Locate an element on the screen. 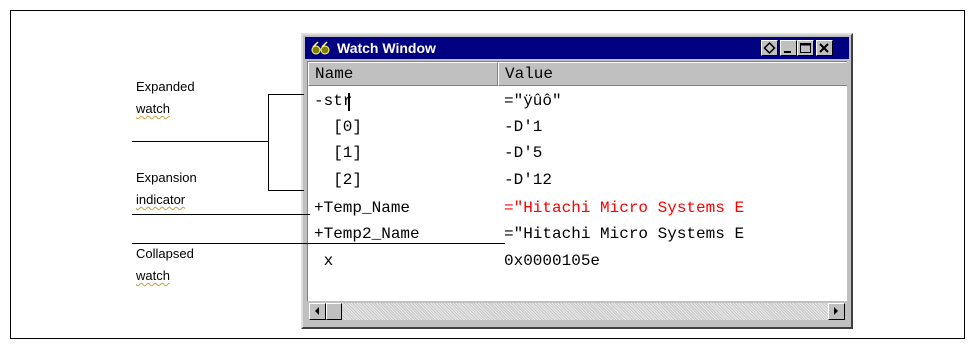 The image size is (975, 349). window-title: Watch Window is located at coordinates (386, 48).